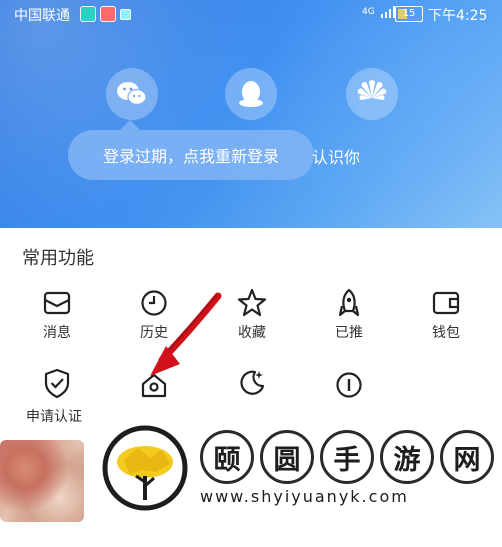 The width and height of the screenshot is (502, 547). I want to click on battery-level: 15, so click(409, 13).